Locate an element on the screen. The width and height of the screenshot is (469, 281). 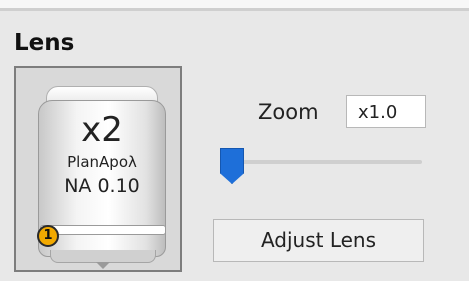
chevron-down-icon is located at coordinates (103, 265).